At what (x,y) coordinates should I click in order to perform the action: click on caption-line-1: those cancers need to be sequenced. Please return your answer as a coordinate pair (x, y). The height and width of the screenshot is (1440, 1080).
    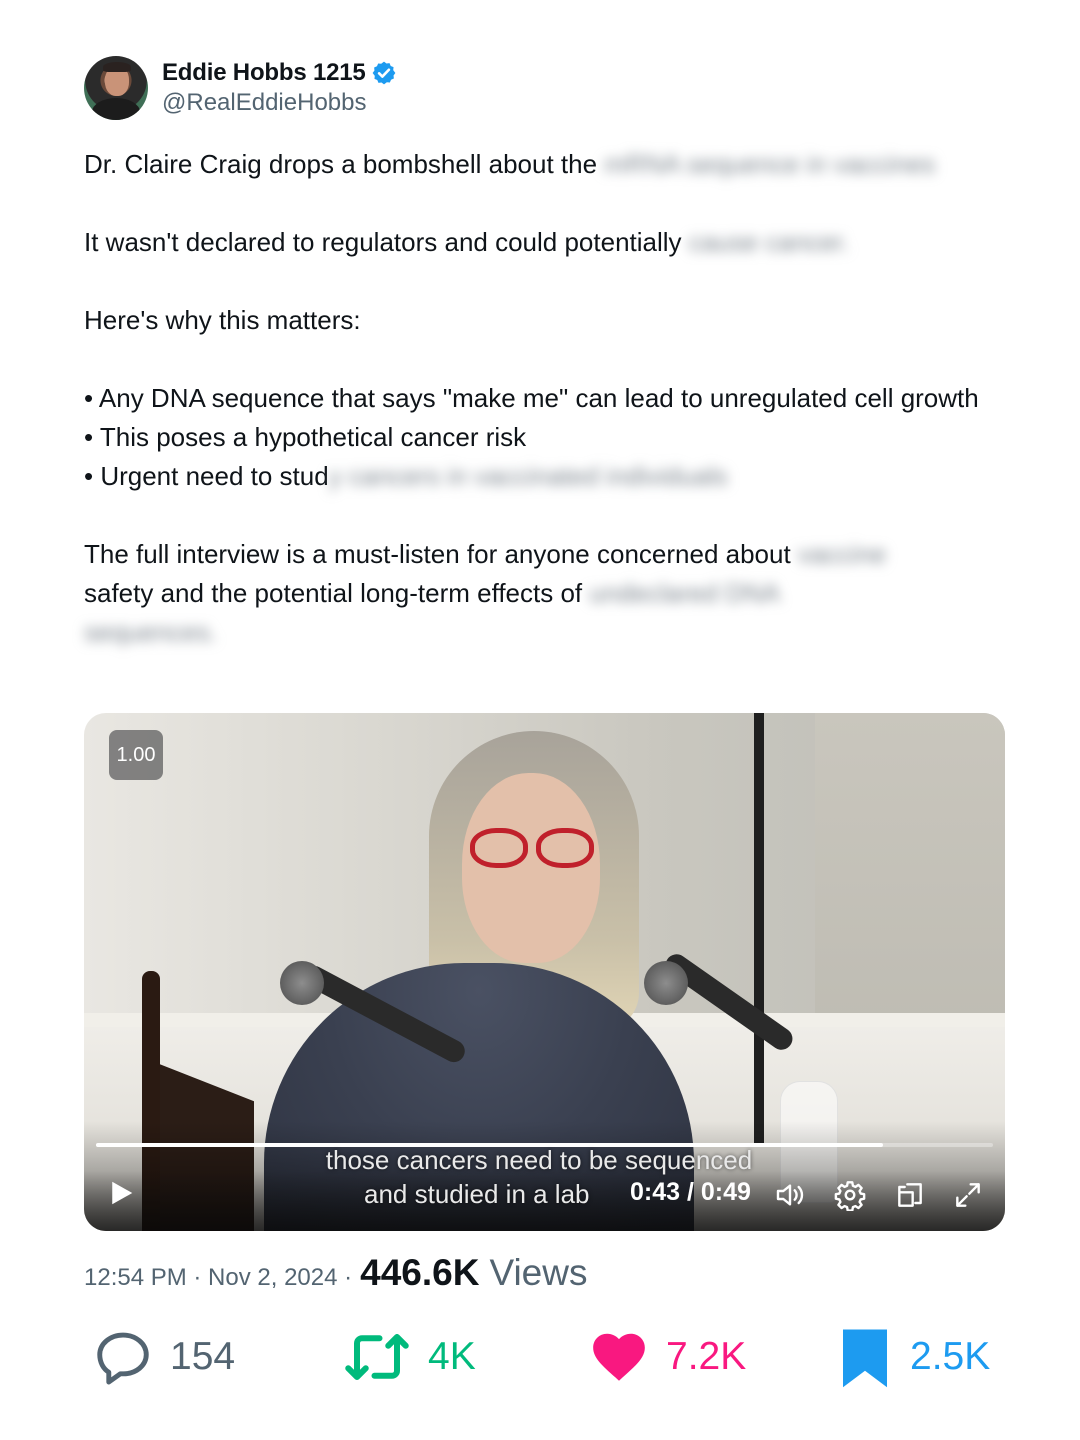
    Looking at the image, I should click on (539, 1160).